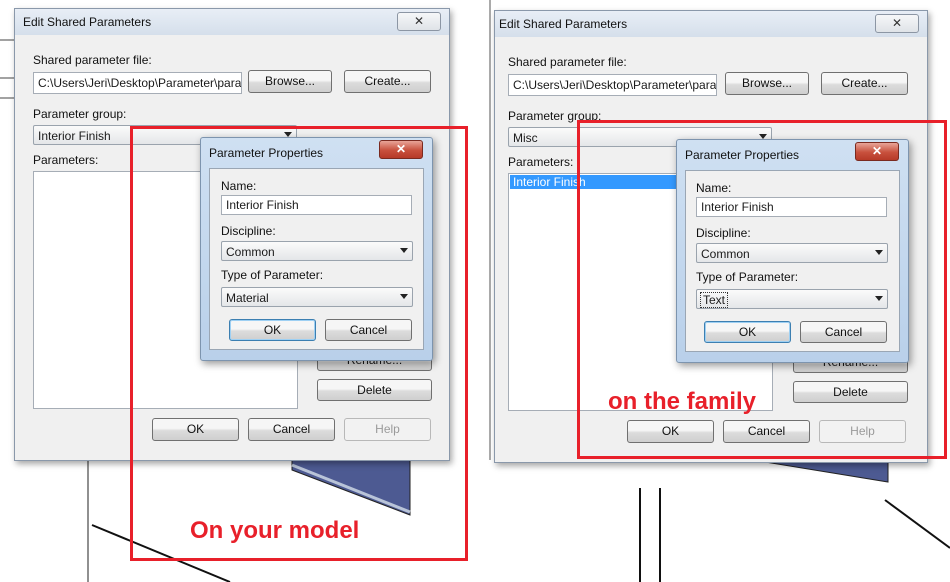  What do you see at coordinates (682, 401) in the screenshot?
I see `annotation-text-right: on the family` at bounding box center [682, 401].